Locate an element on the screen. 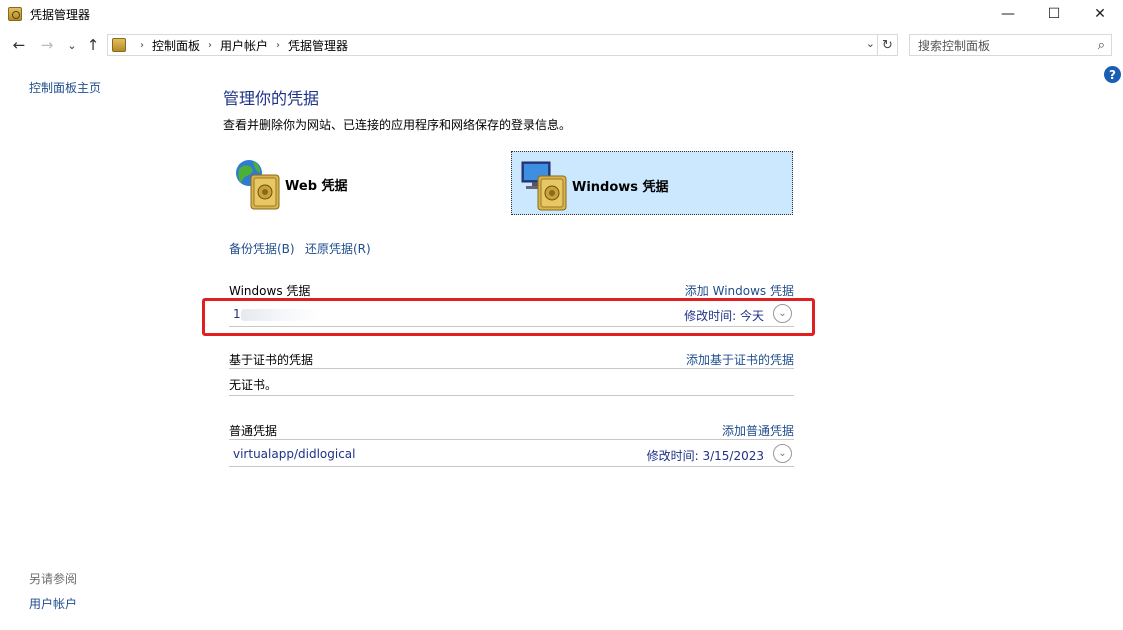 The width and height of the screenshot is (1123, 630). add-generic-credential-link: 添加普通凭据 is located at coordinates (758, 430).